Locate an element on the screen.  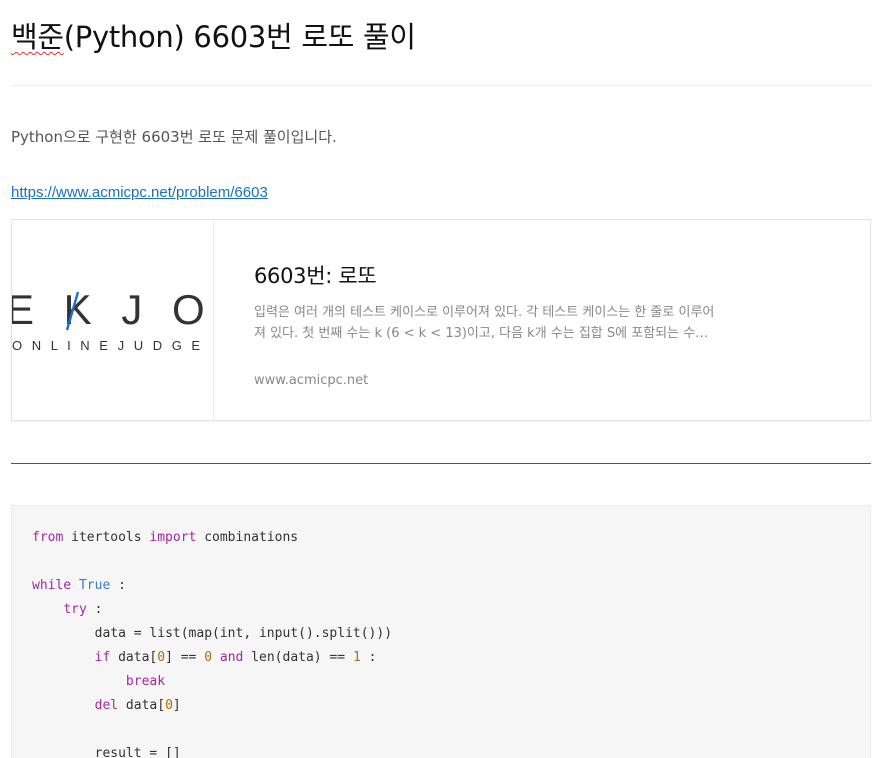
section-divider is located at coordinates (441, 463).